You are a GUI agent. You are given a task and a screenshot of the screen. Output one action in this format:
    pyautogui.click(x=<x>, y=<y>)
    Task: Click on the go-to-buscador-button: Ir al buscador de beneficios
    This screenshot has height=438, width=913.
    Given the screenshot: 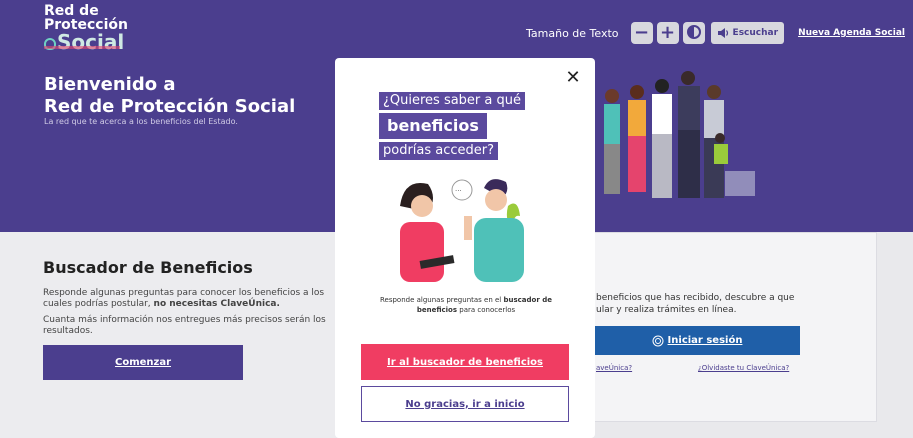 What is the action you would take?
    pyautogui.click(x=465, y=362)
    